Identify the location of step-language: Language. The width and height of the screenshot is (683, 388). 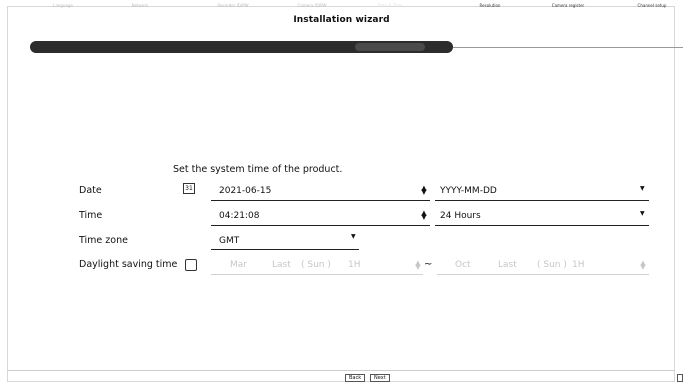
(63, 5).